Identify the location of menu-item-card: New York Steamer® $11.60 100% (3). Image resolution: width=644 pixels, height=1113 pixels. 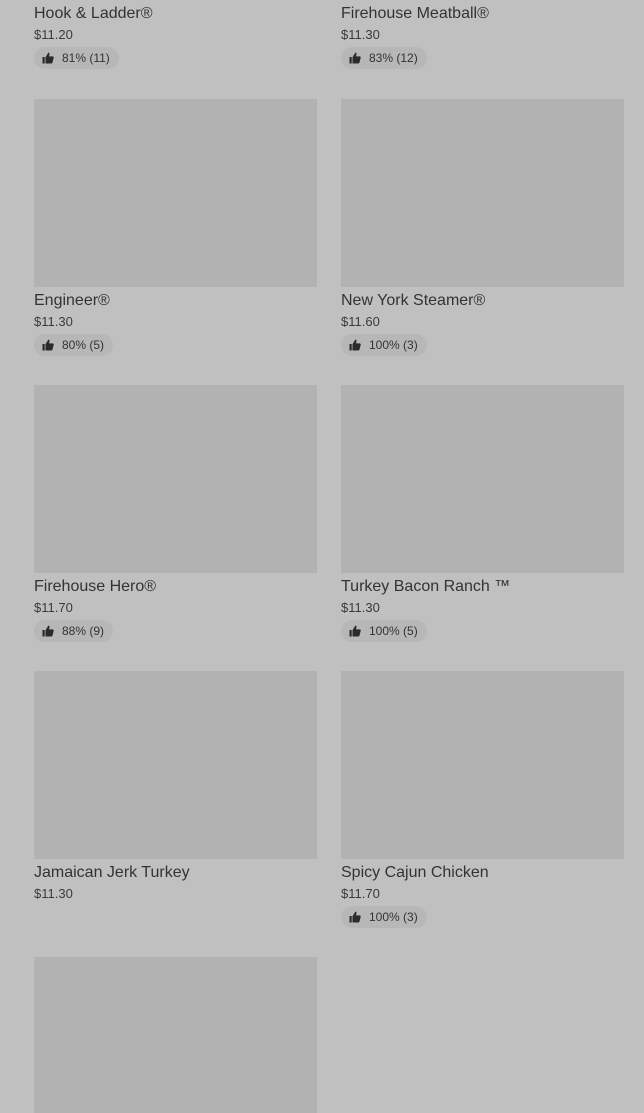
(482, 227).